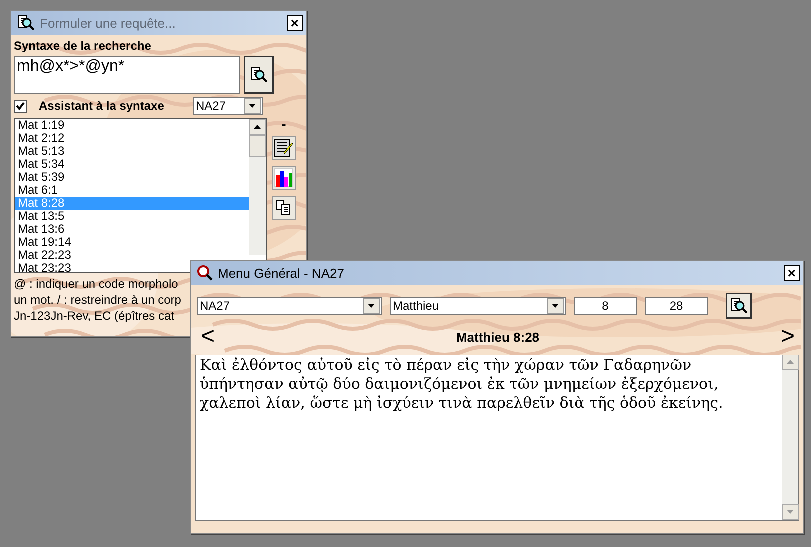 This screenshot has width=811, height=547. What do you see at coordinates (790, 362) in the screenshot?
I see `up-arrow-icon` at bounding box center [790, 362].